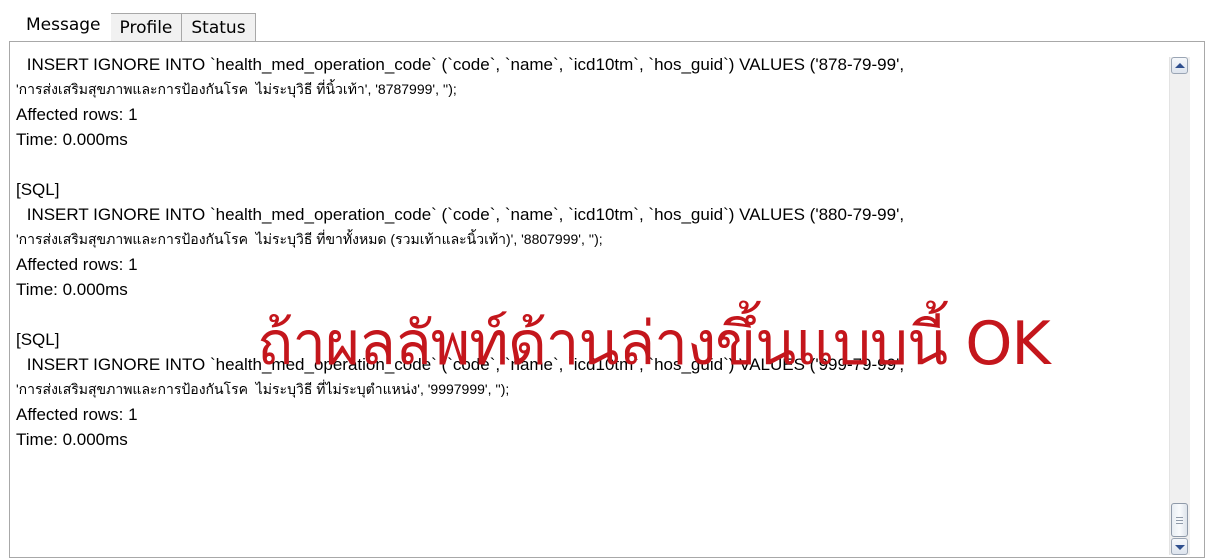 The image size is (1209, 558). What do you see at coordinates (1179, 306) in the screenshot?
I see `vertical-scrollbar` at bounding box center [1179, 306].